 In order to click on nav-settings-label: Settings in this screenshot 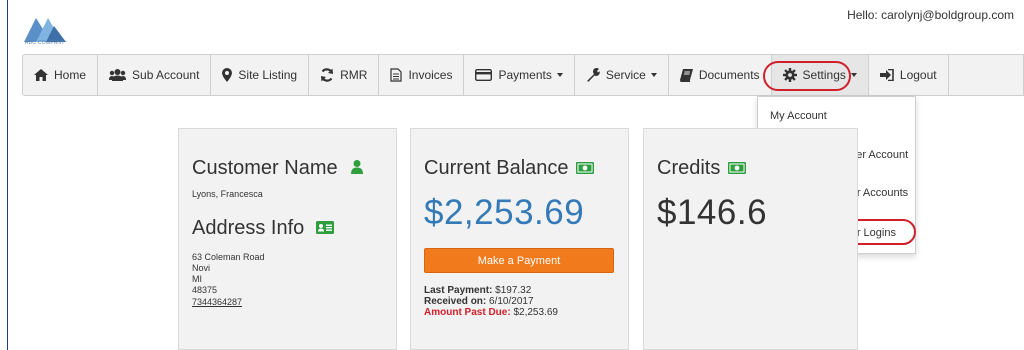, I will do `click(824, 75)`.